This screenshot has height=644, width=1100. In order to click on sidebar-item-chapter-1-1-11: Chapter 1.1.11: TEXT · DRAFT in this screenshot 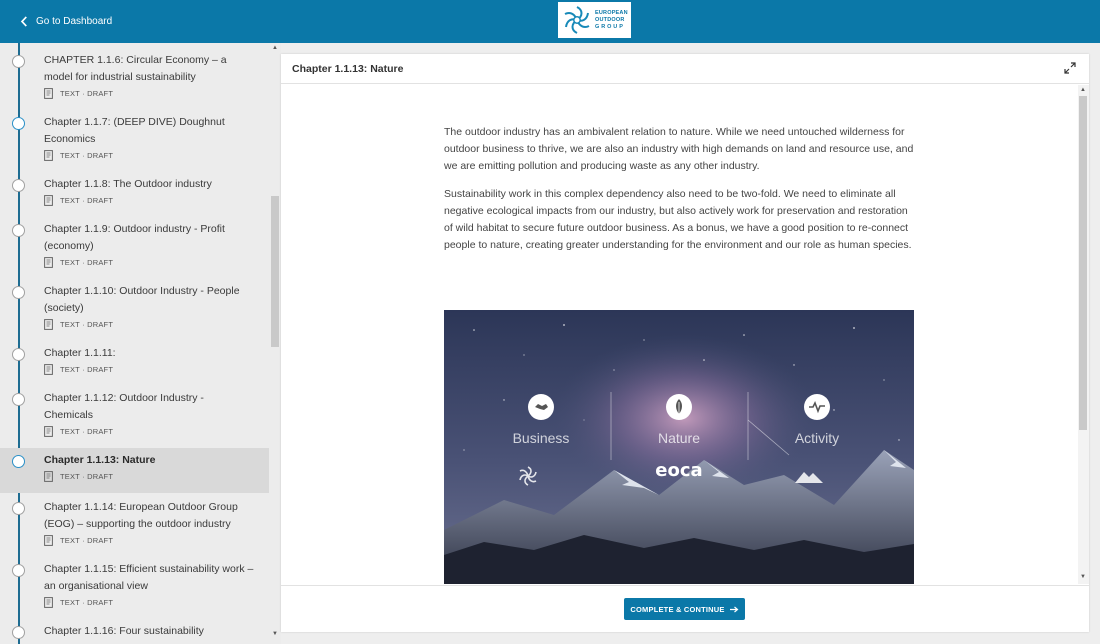, I will do `click(134, 360)`.